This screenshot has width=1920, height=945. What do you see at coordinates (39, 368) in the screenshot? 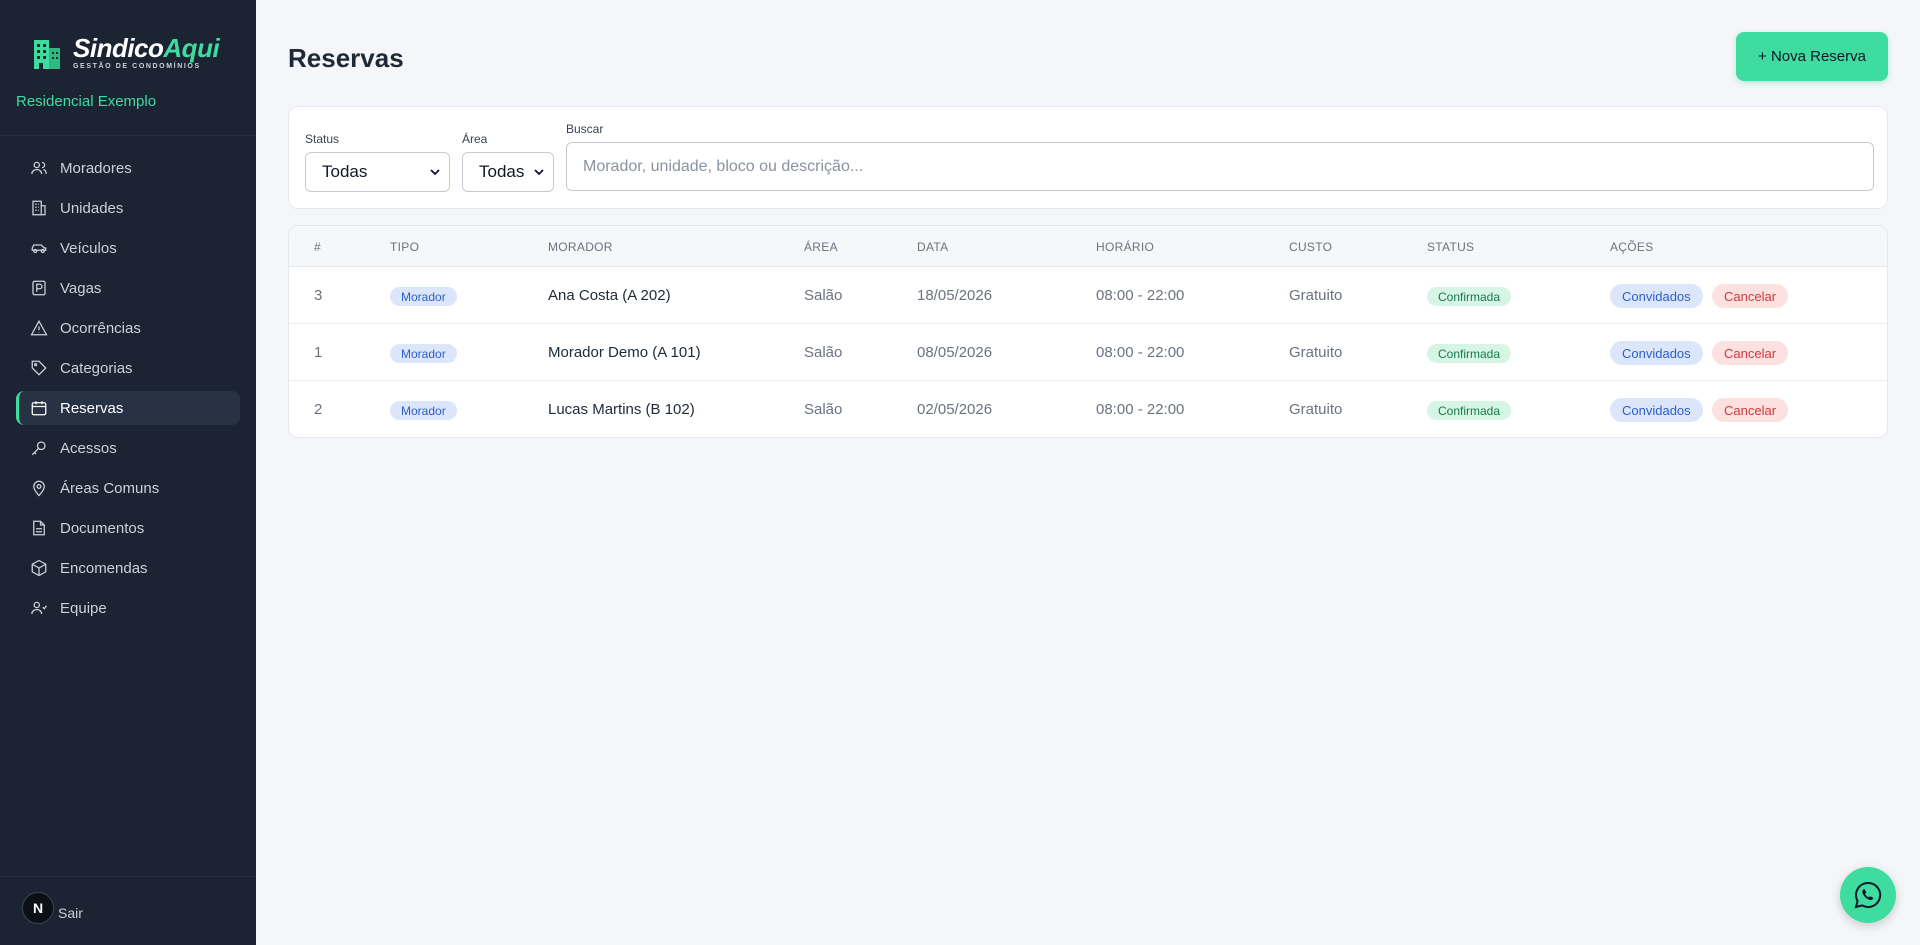
I see `tag-icon` at bounding box center [39, 368].